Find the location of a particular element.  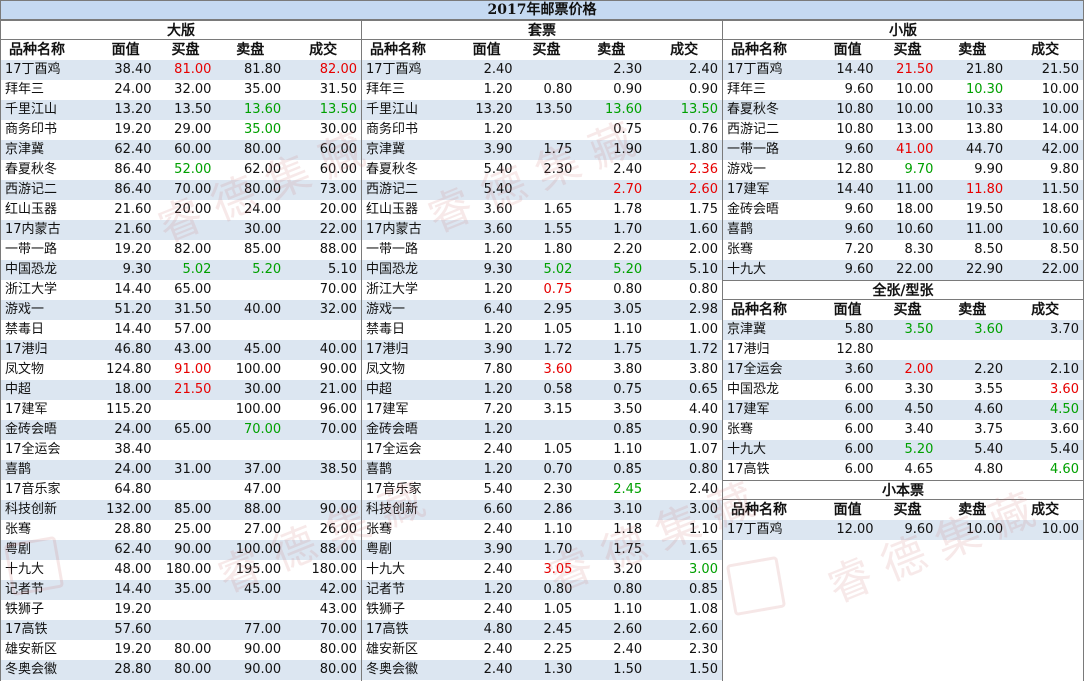

table-row: 17音乐家 5.40 2.30 2.45 2.40 is located at coordinates (542, 490).